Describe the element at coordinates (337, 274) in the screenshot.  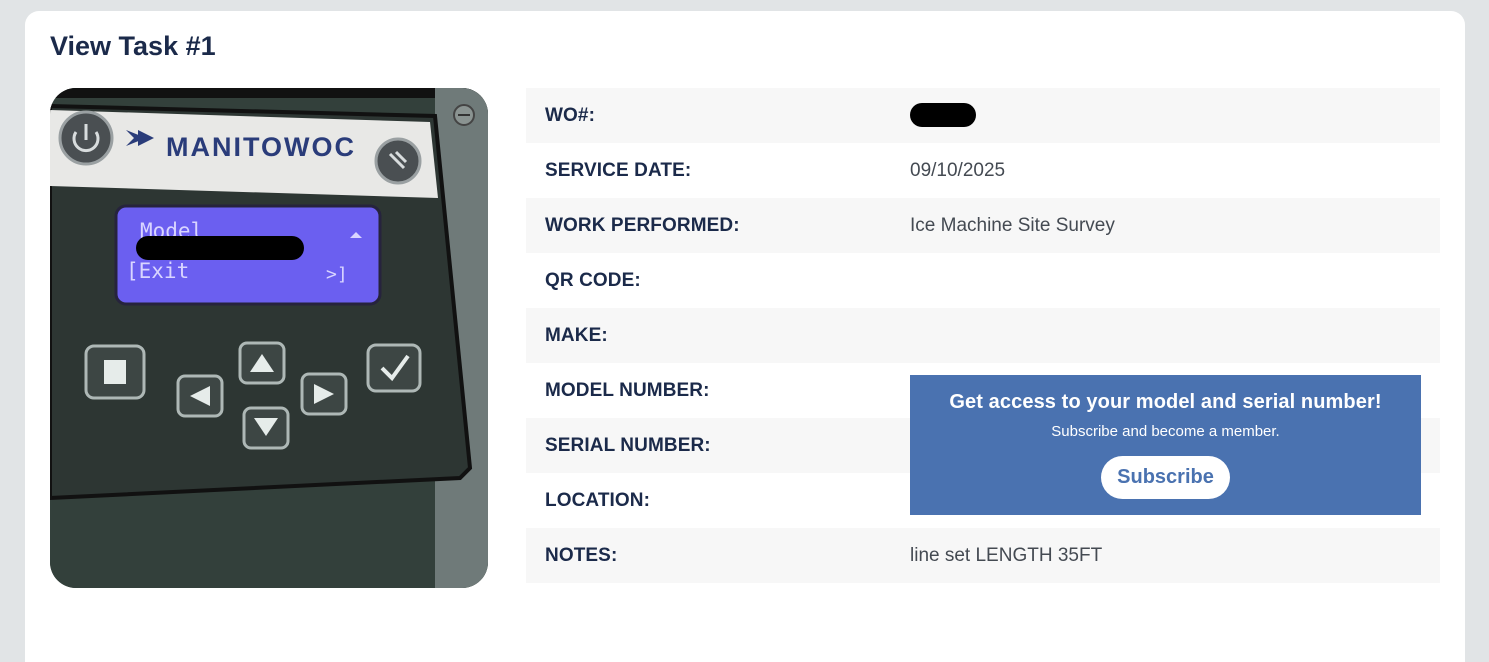
I see `display-arrow: >]` at that location.